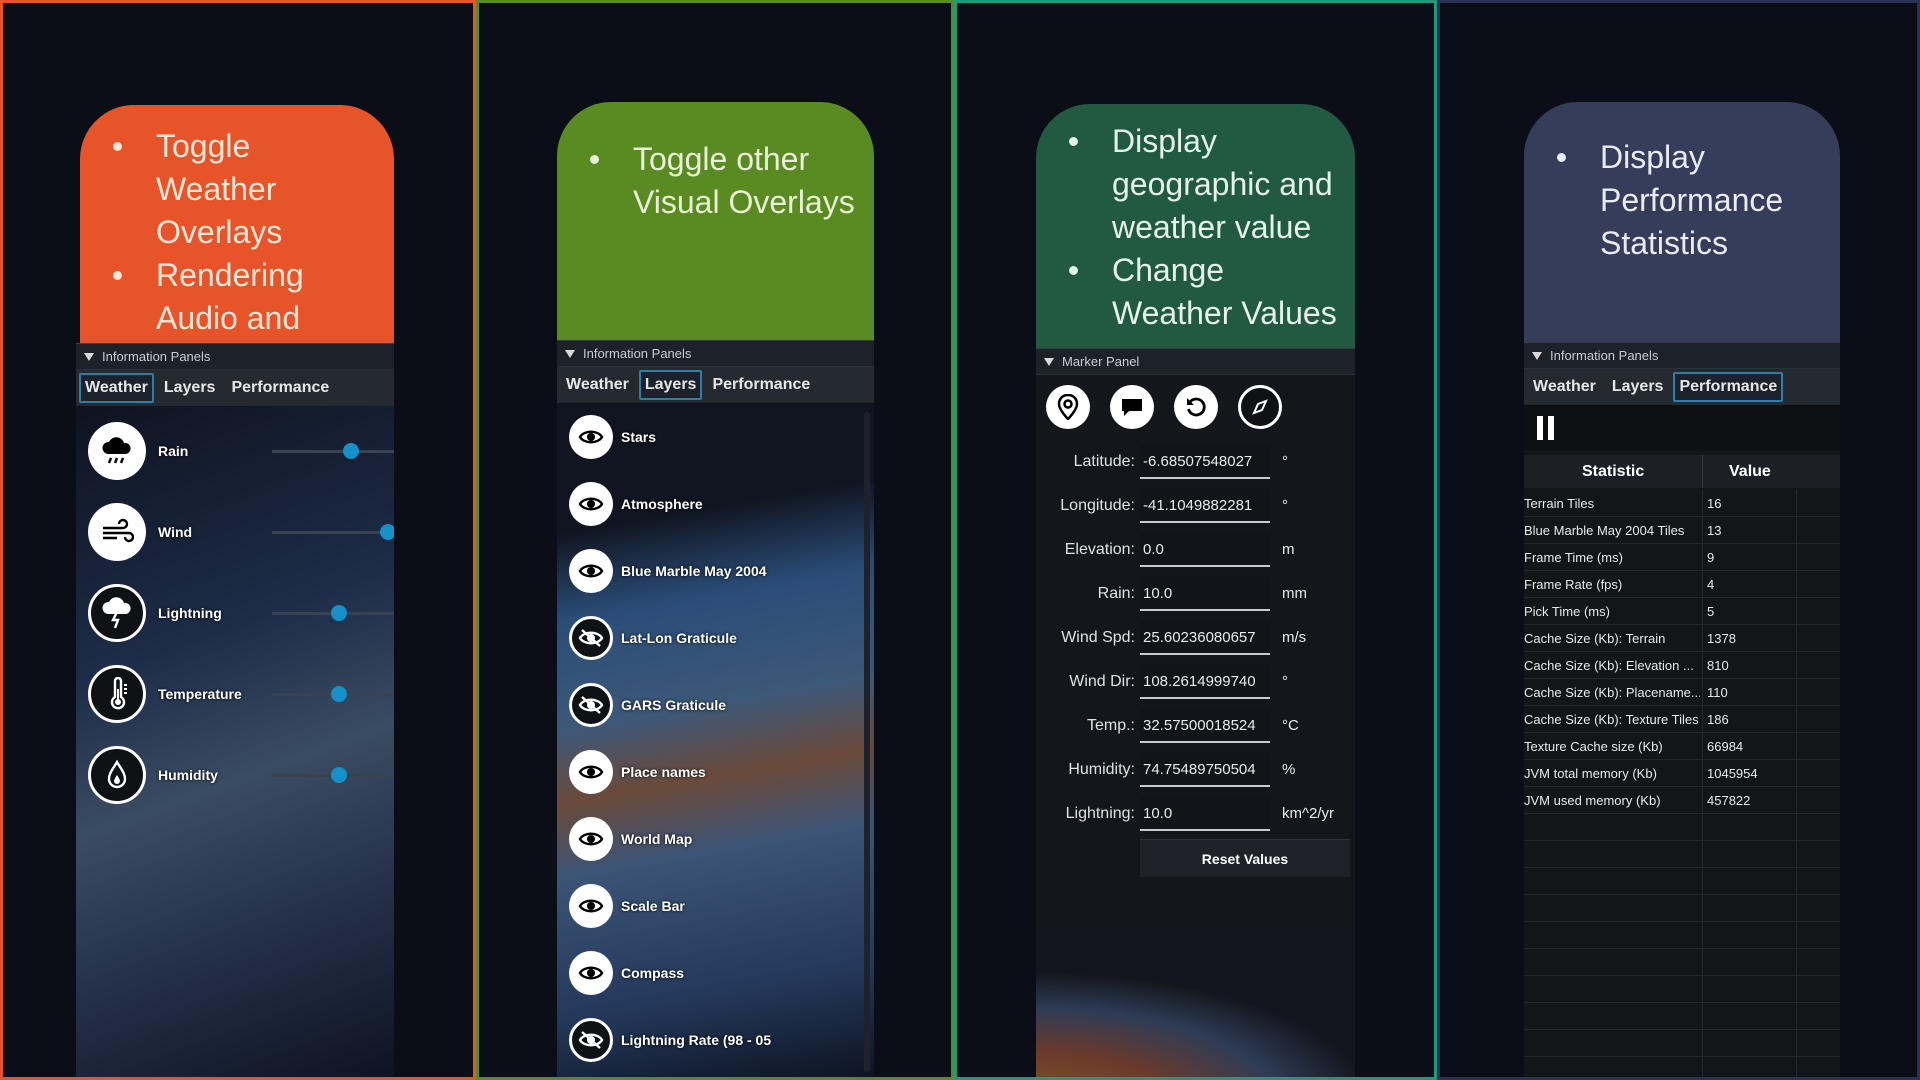 This screenshot has width=1920, height=1080. Describe the element at coordinates (1289, 769) in the screenshot. I see `field-unit: %` at that location.